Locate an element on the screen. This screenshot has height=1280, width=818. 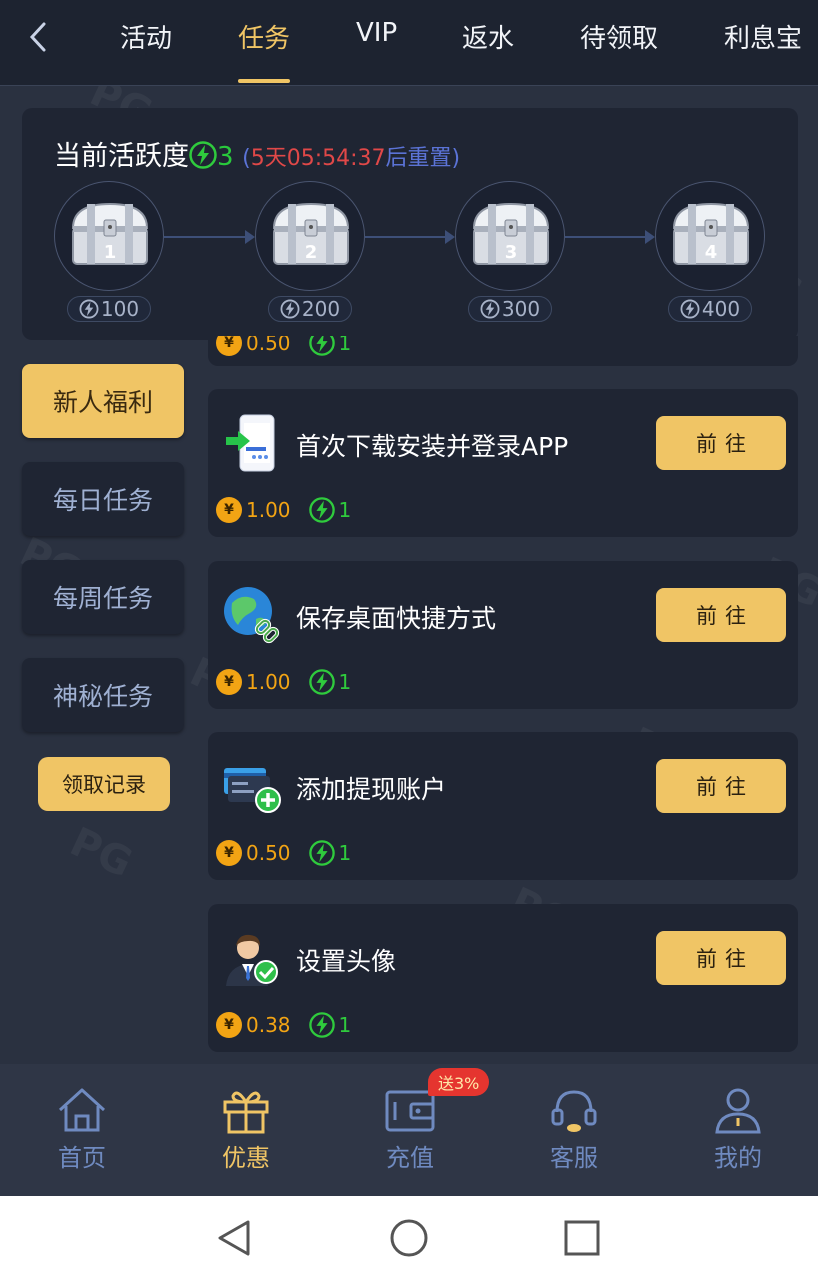
chest-points-pill: 400 is located at coordinates (710, 309).